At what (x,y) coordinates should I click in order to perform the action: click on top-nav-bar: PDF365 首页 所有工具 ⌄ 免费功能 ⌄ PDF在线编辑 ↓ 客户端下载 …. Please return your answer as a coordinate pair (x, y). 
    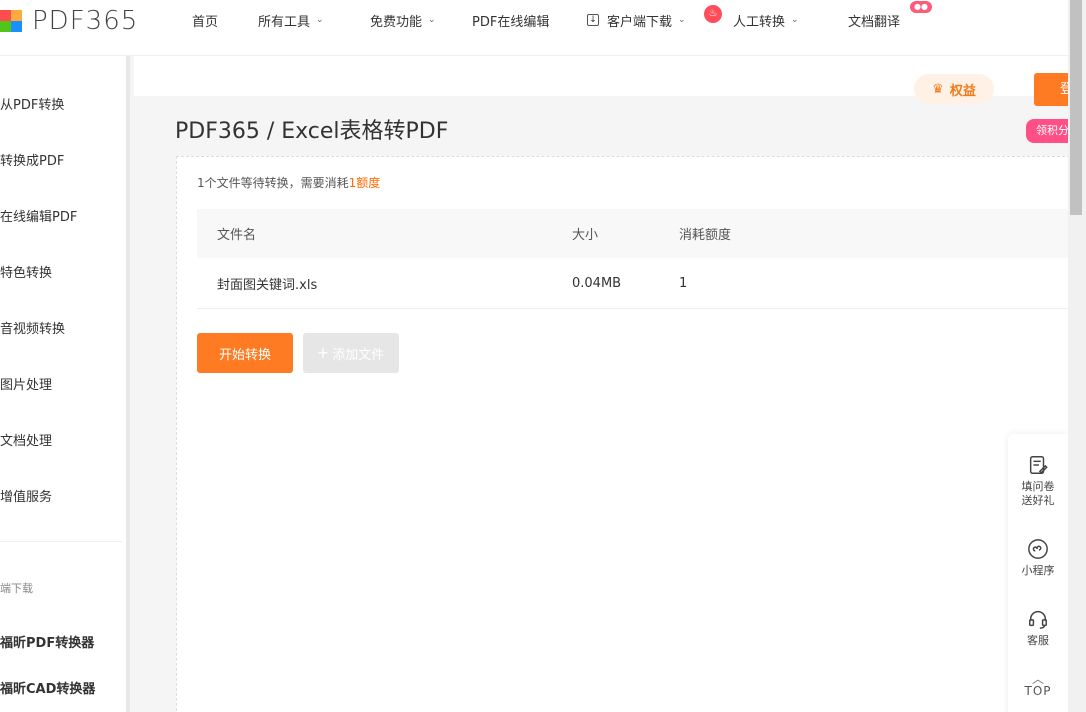
    Looking at the image, I should click on (543, 28).